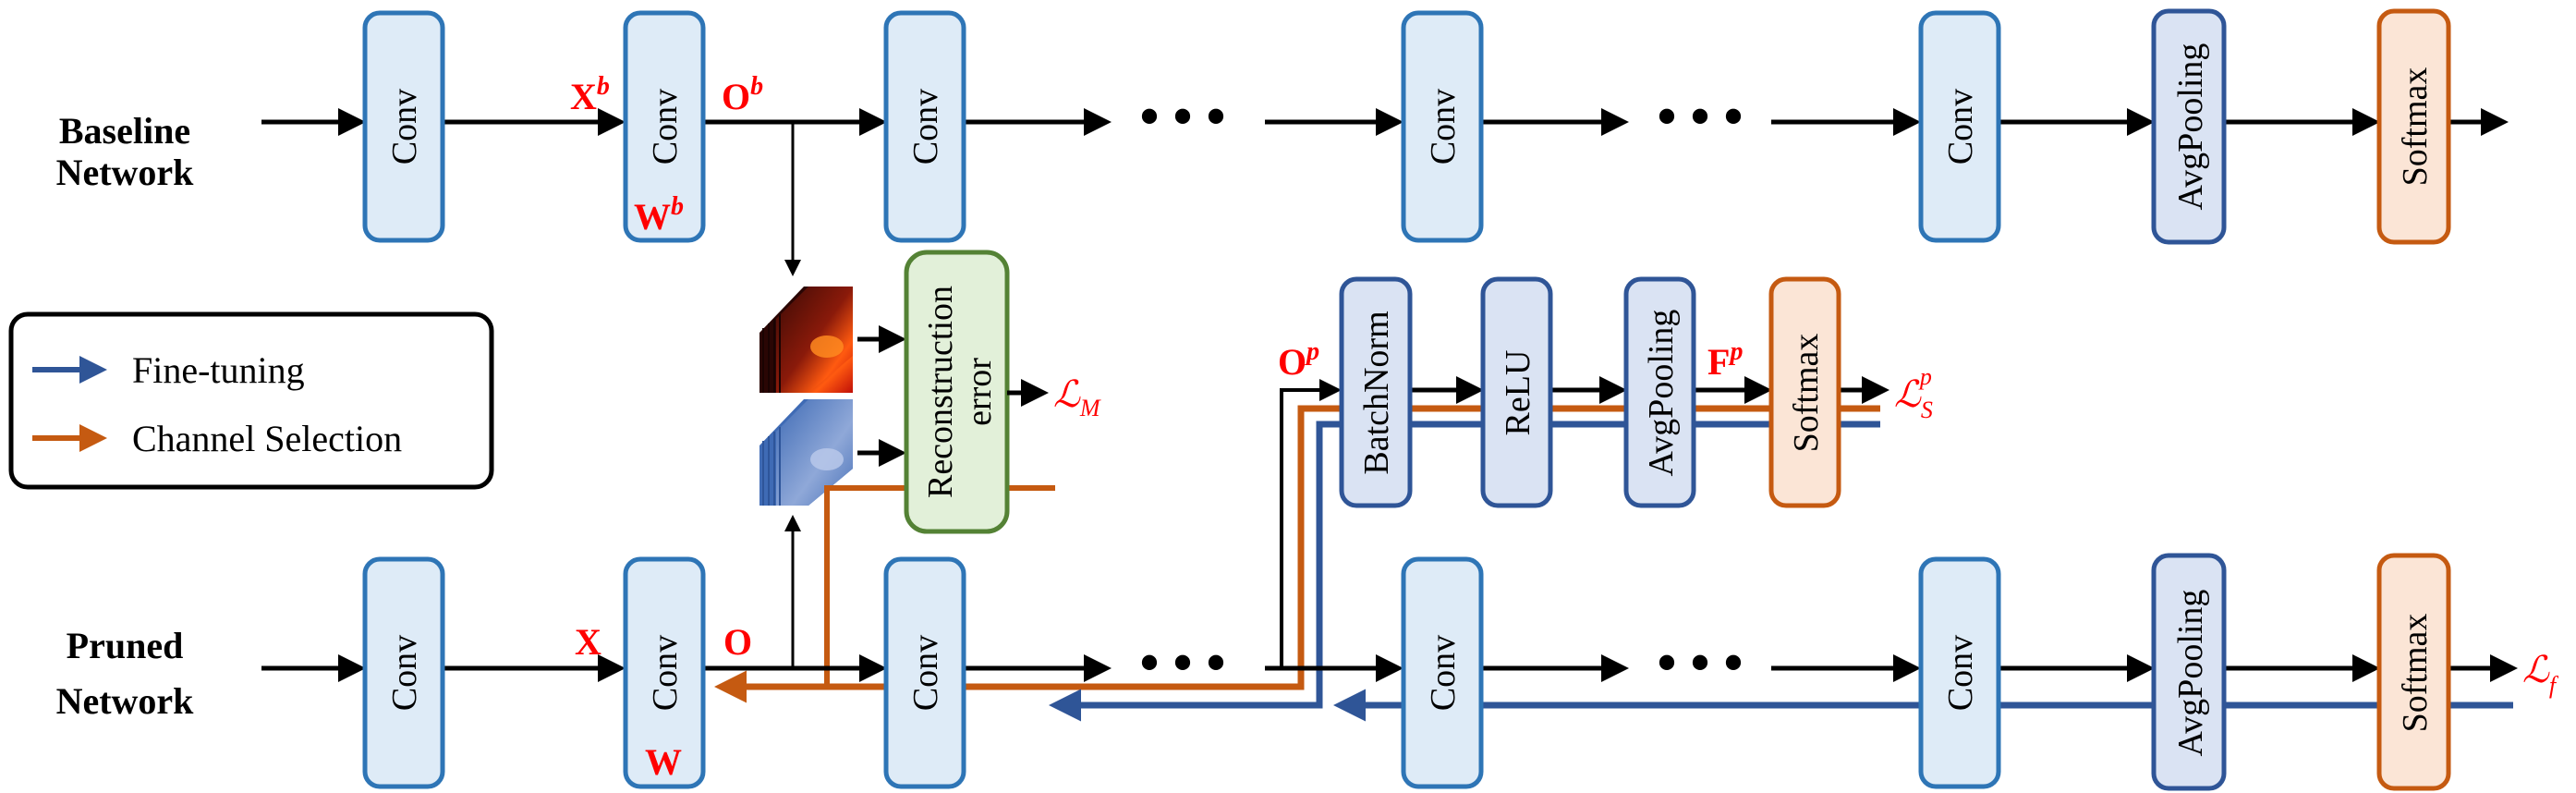 The image size is (2576, 793). Describe the element at coordinates (125, 701) in the screenshot. I see `pruned-label-line2: Network` at that location.